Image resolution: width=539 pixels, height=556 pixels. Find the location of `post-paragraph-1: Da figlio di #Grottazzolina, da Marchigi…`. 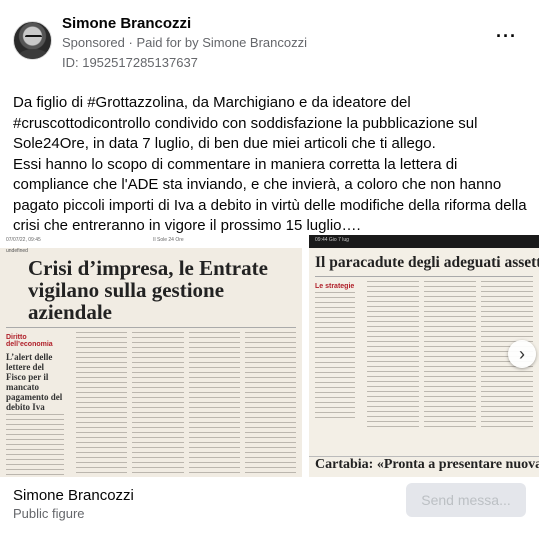

post-paragraph-1: Da figlio di #Grottazzolina, da Marchigi… is located at coordinates (245, 123).